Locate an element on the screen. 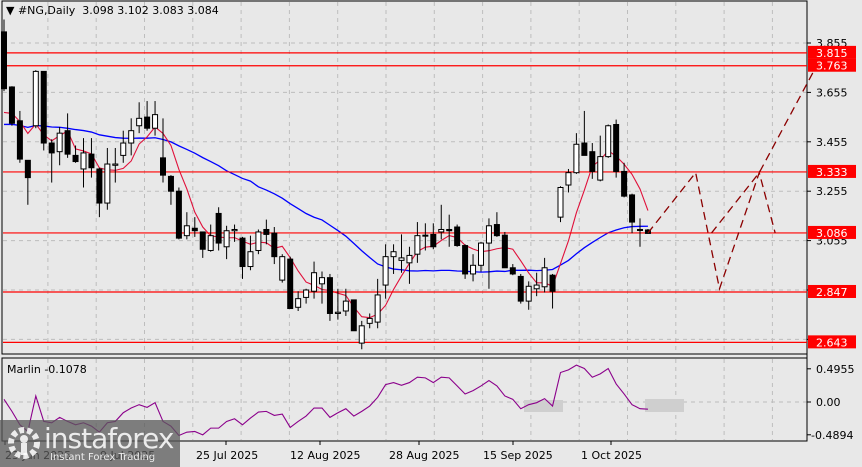 Image resolution: width=862 pixels, height=467 pixels. indicator-tick-label: 0.00 is located at coordinates (828, 402).